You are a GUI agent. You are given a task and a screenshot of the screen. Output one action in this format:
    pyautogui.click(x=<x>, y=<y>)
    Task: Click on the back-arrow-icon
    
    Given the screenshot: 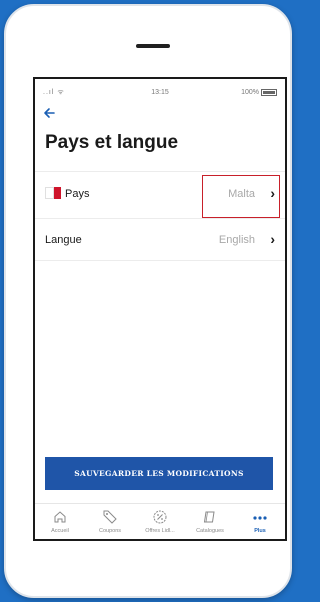 What is the action you would take?
    pyautogui.click(x=49, y=115)
    